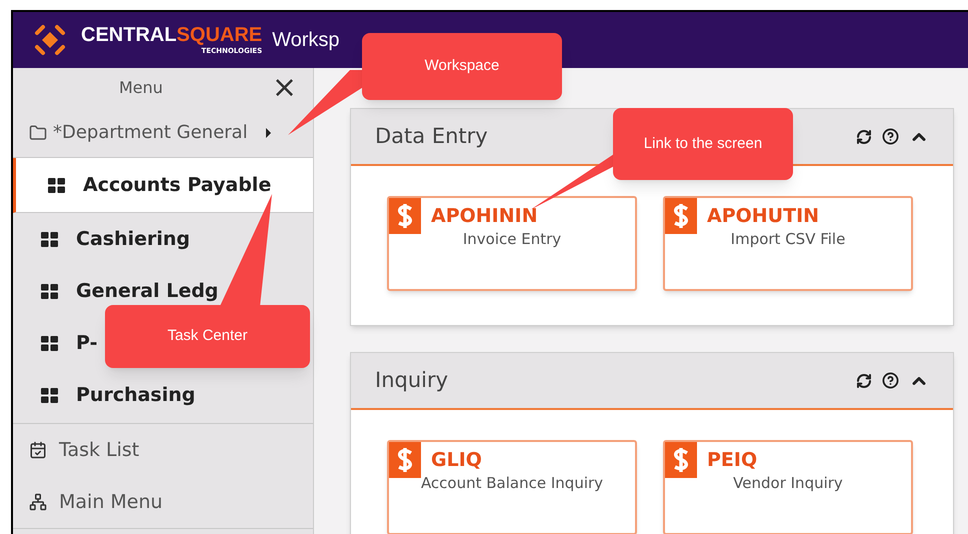 The image size is (968, 534). I want to click on screen-code: PEIQ, so click(732, 460).